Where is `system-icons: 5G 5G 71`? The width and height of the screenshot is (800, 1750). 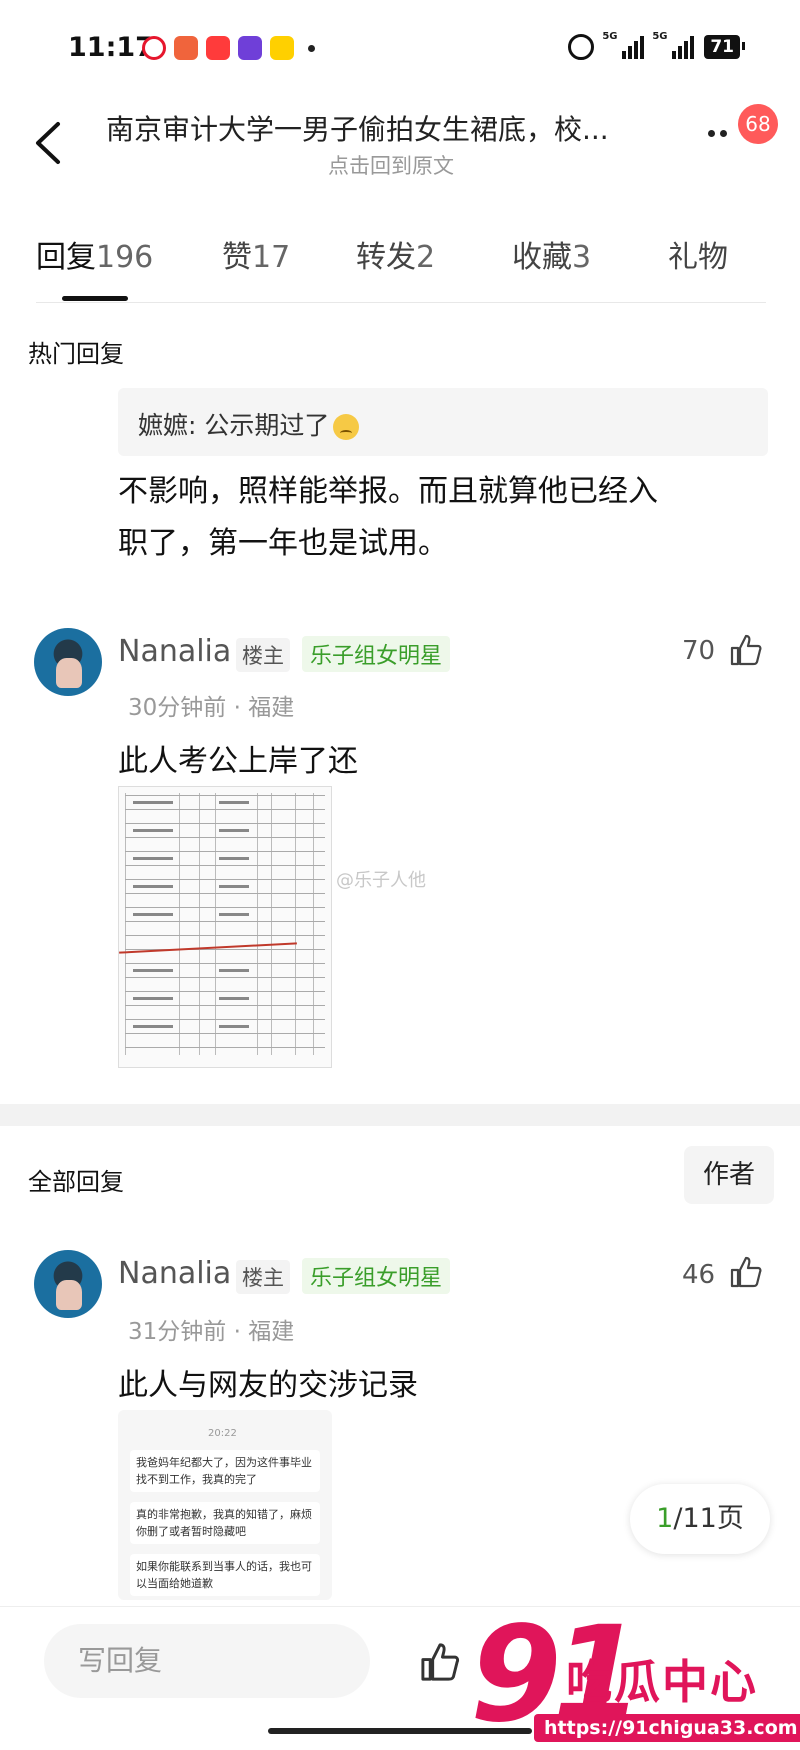 system-icons: 5G 5G 71 is located at coordinates (656, 45).